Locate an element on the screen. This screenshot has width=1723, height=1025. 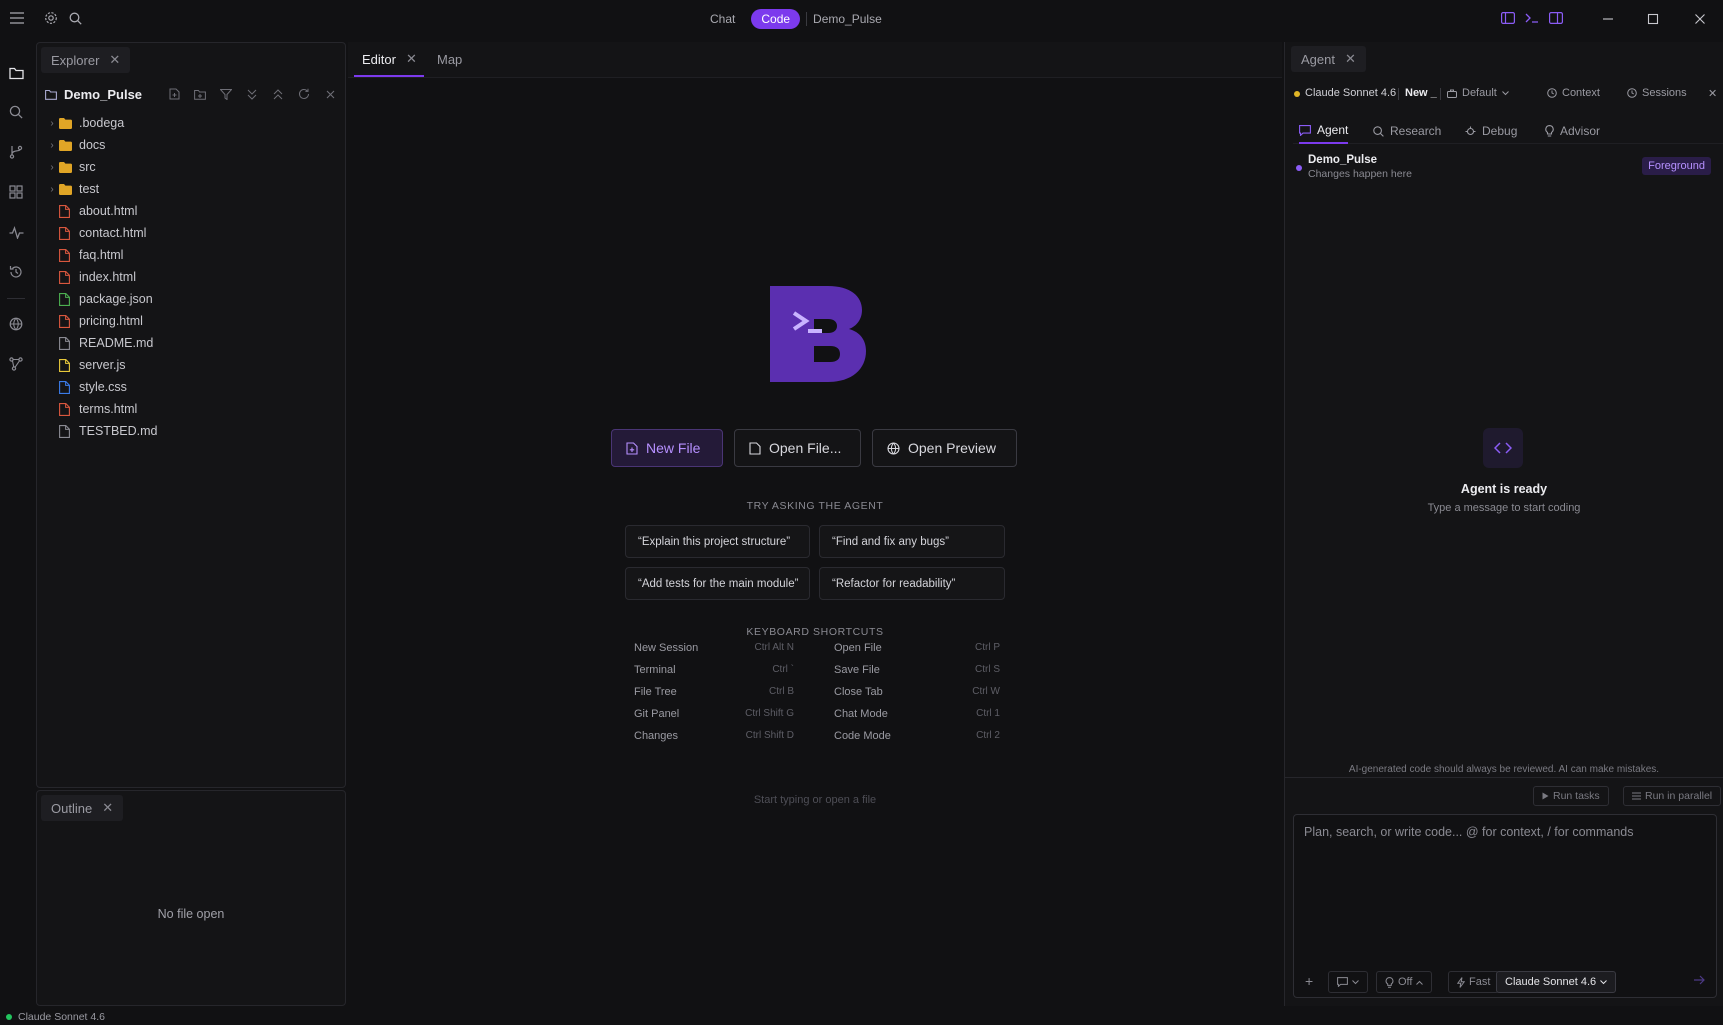
fast-toggle: Fast is located at coordinates (1474, 982).